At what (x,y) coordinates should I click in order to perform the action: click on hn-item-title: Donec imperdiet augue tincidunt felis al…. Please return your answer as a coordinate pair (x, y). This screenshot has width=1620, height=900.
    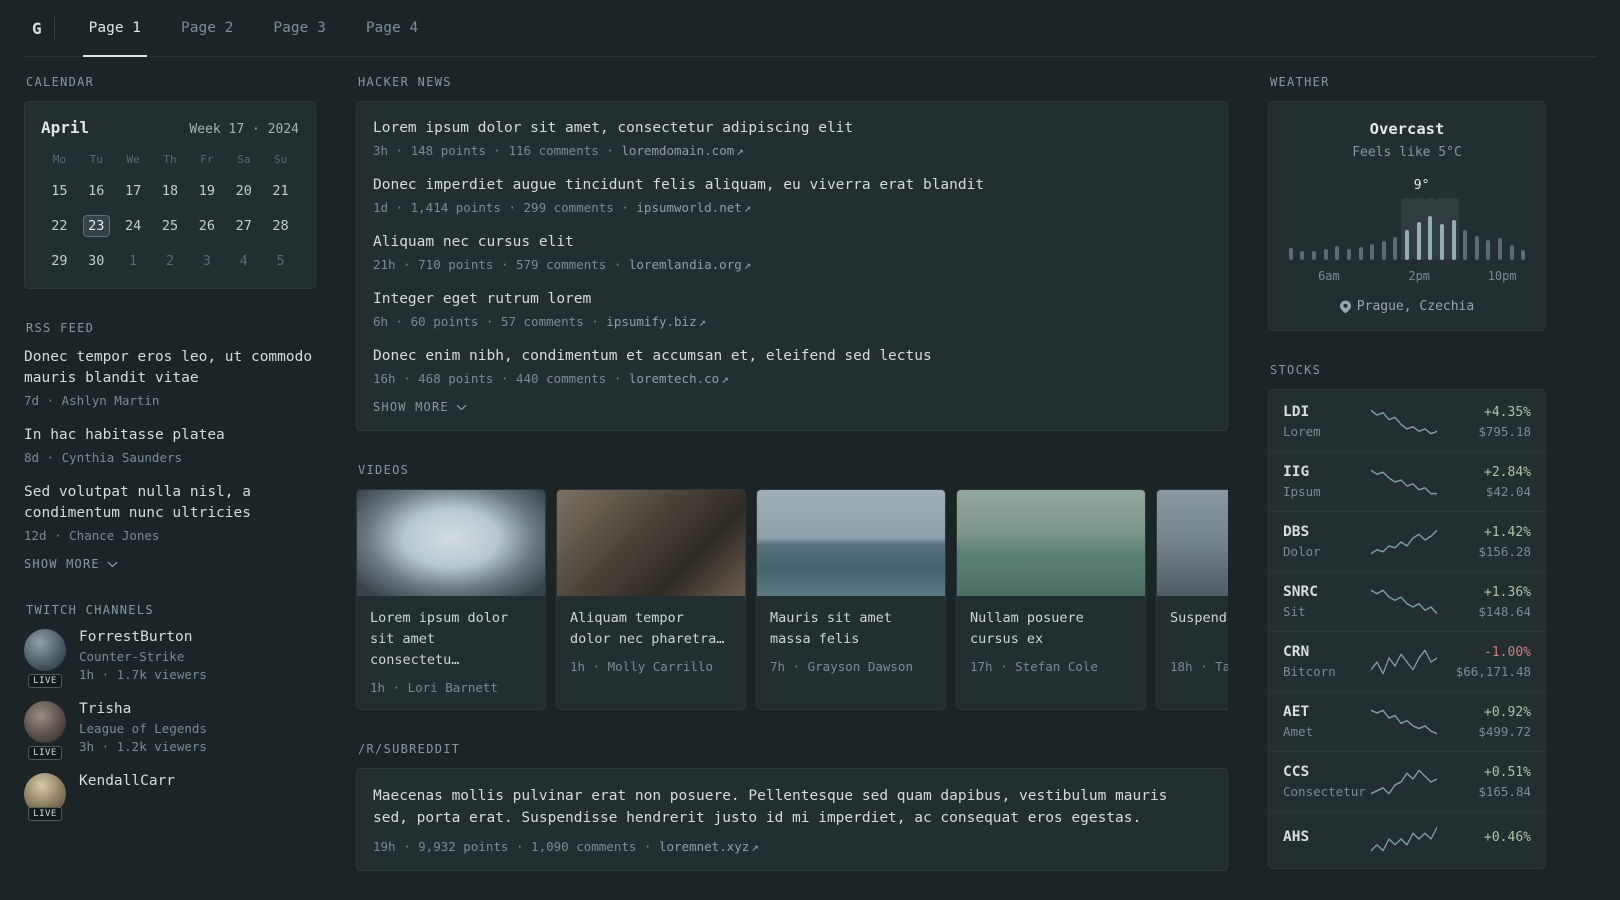
    Looking at the image, I should click on (792, 185).